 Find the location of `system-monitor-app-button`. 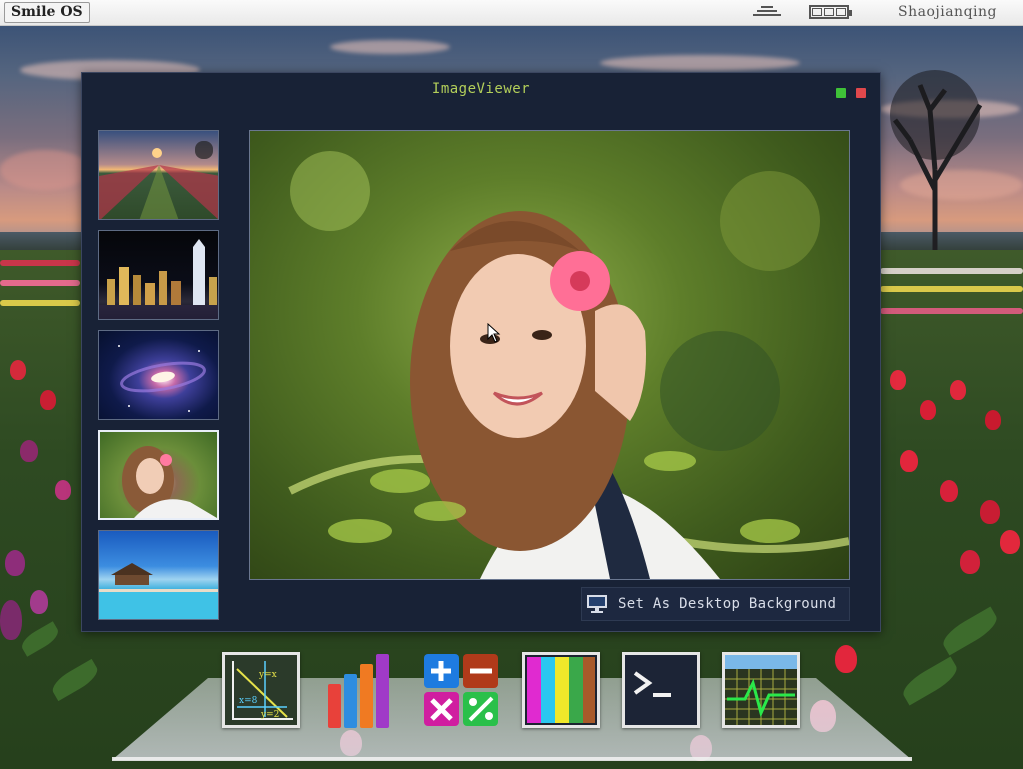

system-monitor-app-button is located at coordinates (761, 690).